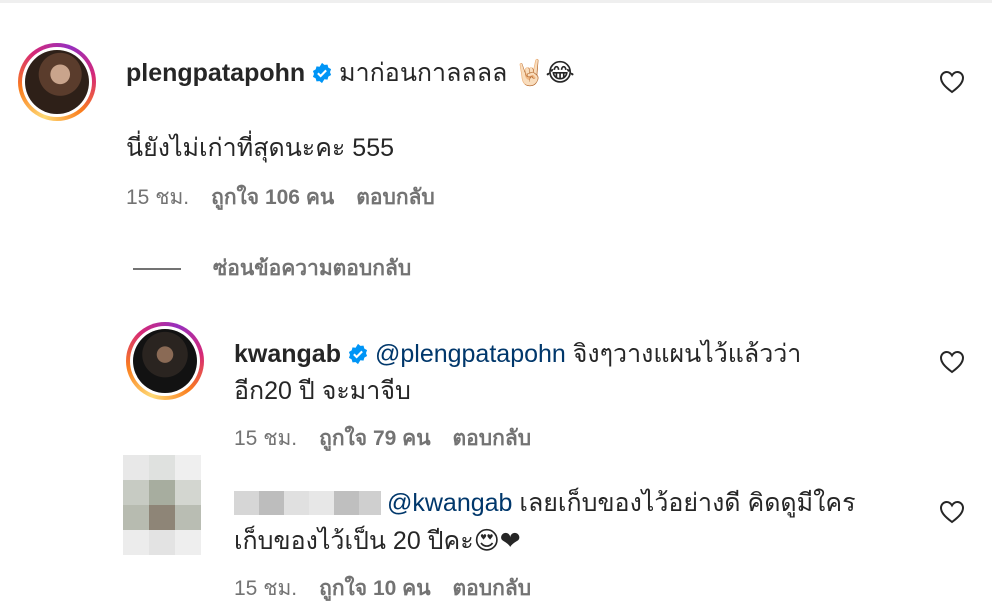  I want to click on username: plengpatapohn, so click(215, 73).